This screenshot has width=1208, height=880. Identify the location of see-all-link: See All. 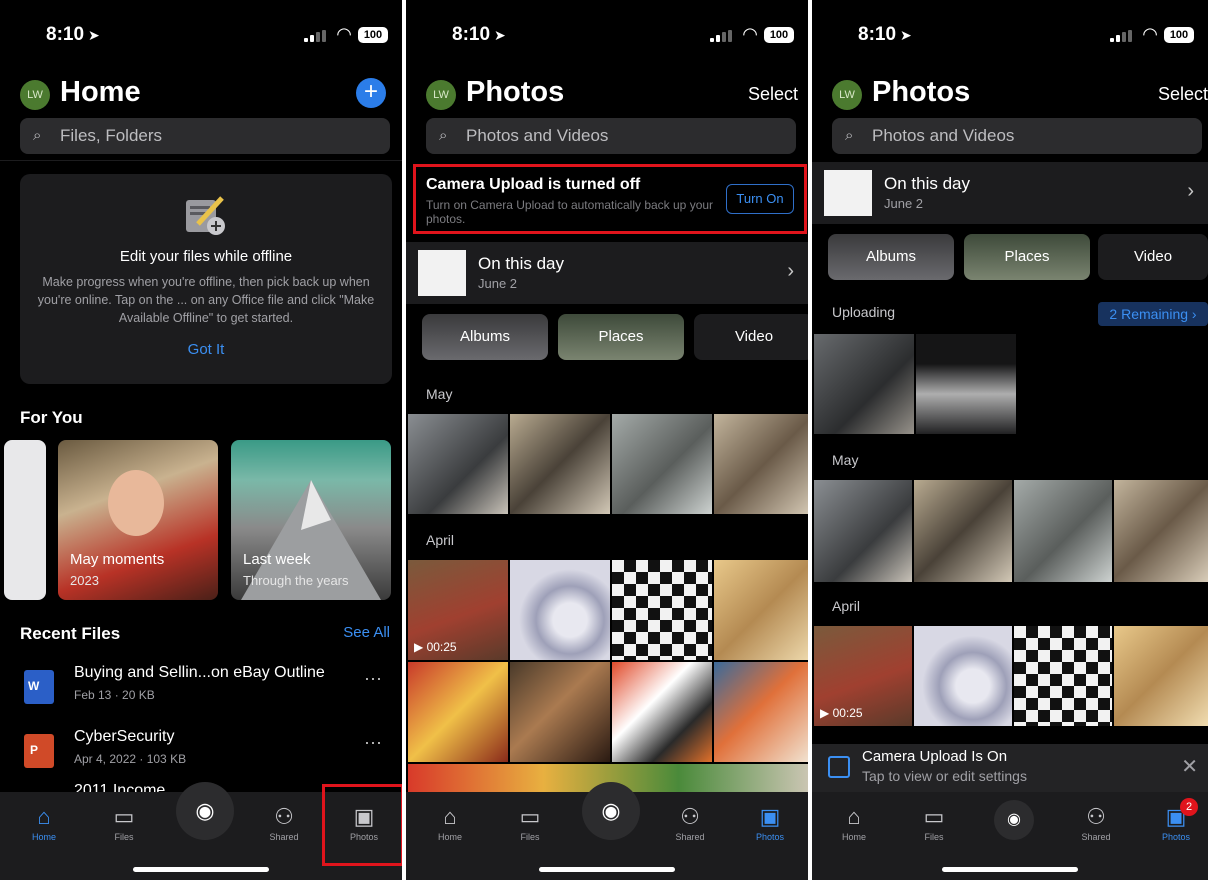
(366, 632).